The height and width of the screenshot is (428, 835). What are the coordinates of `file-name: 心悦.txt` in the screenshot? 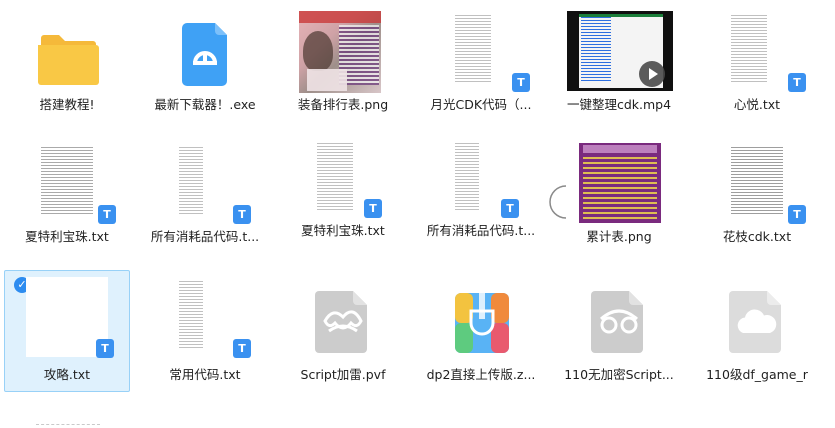 It's located at (757, 104).